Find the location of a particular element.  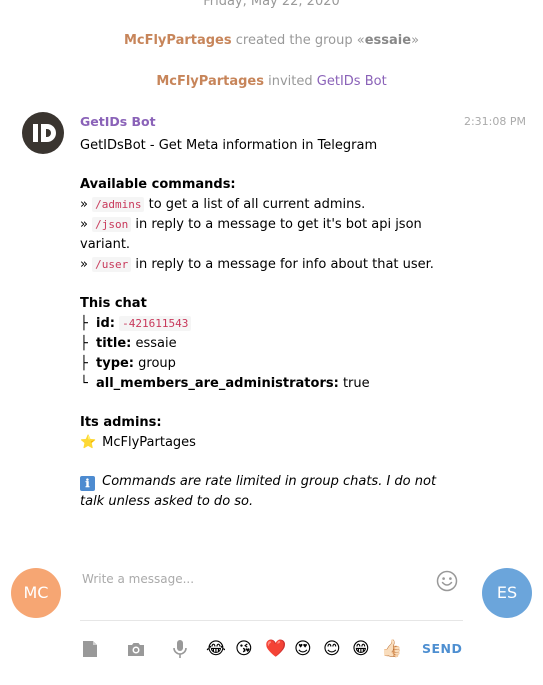

quick-emoji-thumbs-up: 👍🏻 is located at coordinates (391, 649).